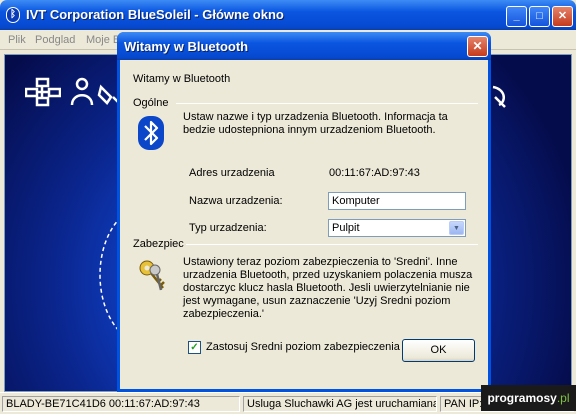  What do you see at coordinates (456, 228) in the screenshot?
I see `chevron-down-icon: ▼` at bounding box center [456, 228].